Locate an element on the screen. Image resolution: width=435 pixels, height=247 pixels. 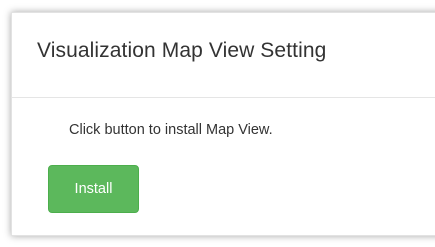
panel-title: Visualization Map View Setting is located at coordinates (182, 50).